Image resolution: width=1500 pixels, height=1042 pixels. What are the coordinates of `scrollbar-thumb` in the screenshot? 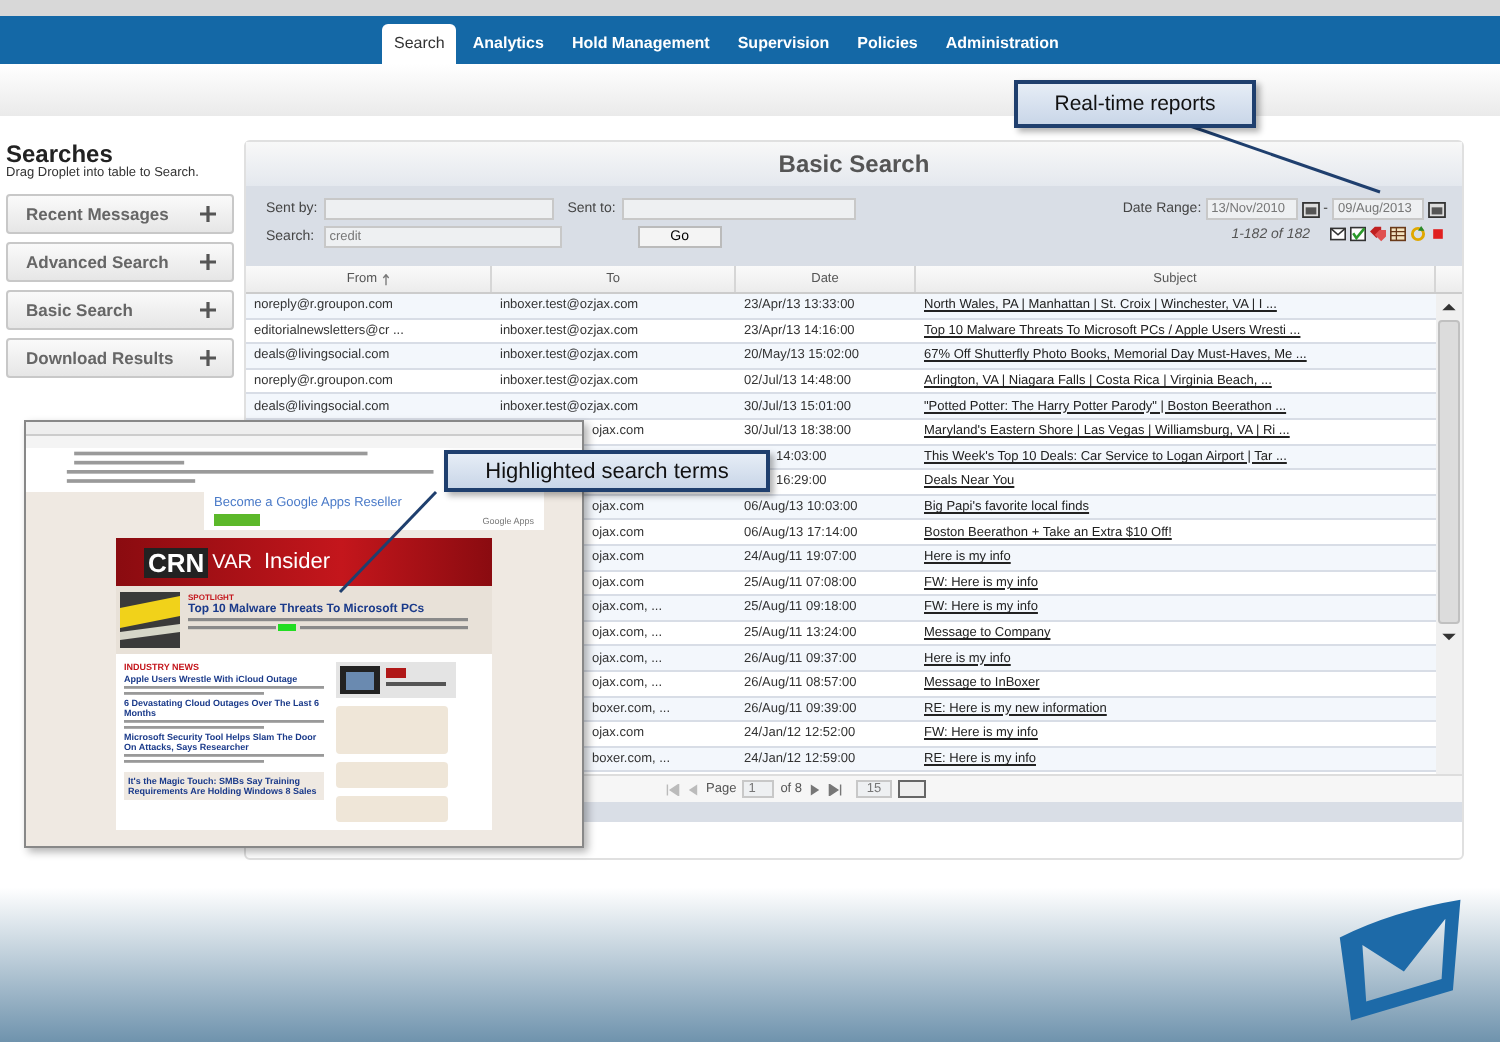 It's located at (1449, 472).